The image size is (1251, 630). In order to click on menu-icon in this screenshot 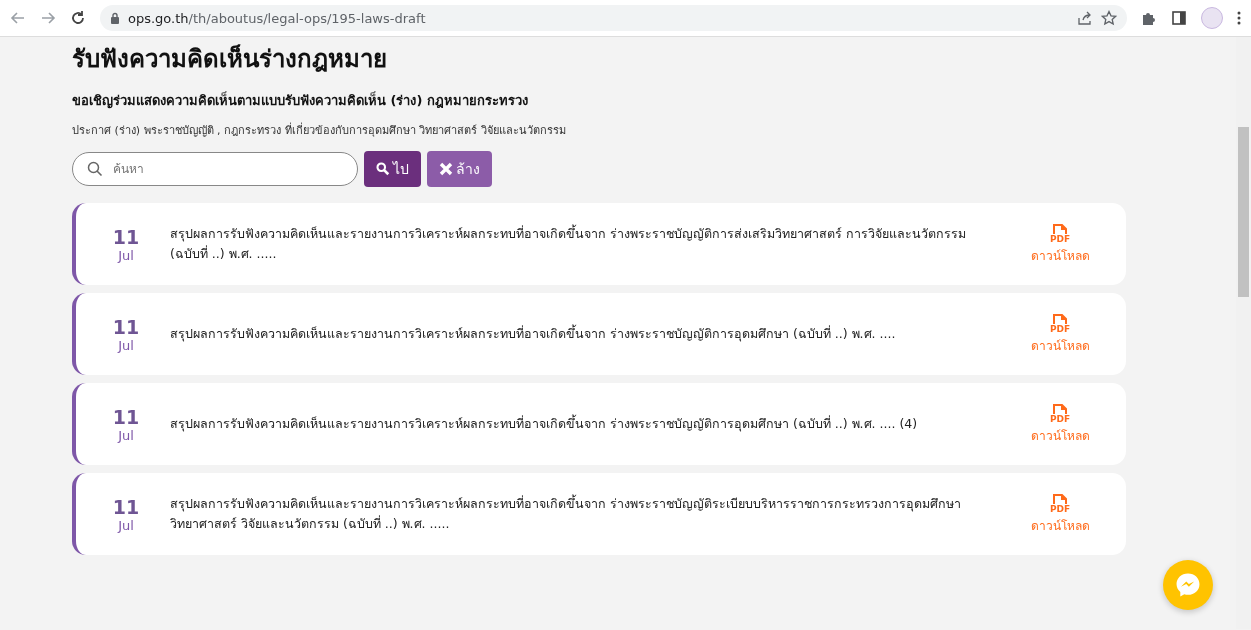, I will do `click(1239, 18)`.